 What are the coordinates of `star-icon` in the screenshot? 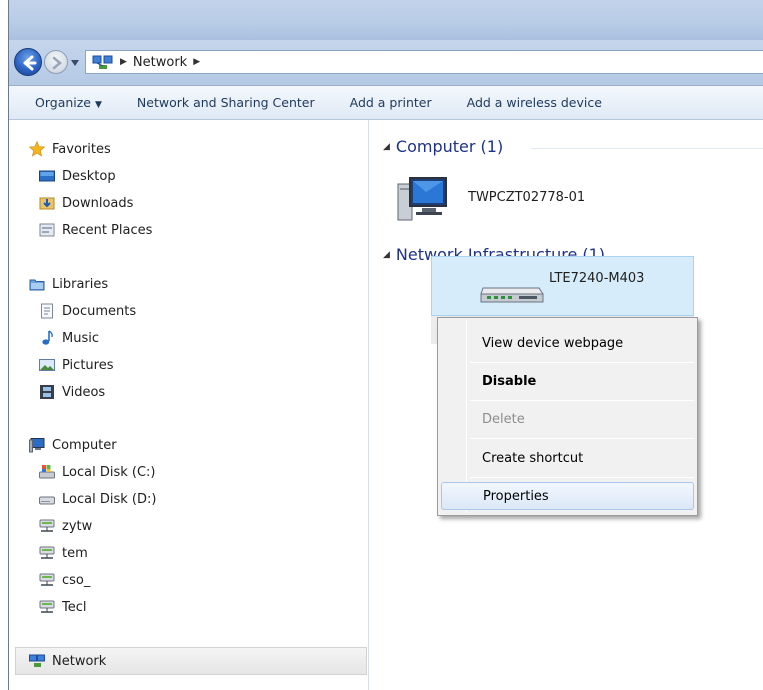 It's located at (37, 149).